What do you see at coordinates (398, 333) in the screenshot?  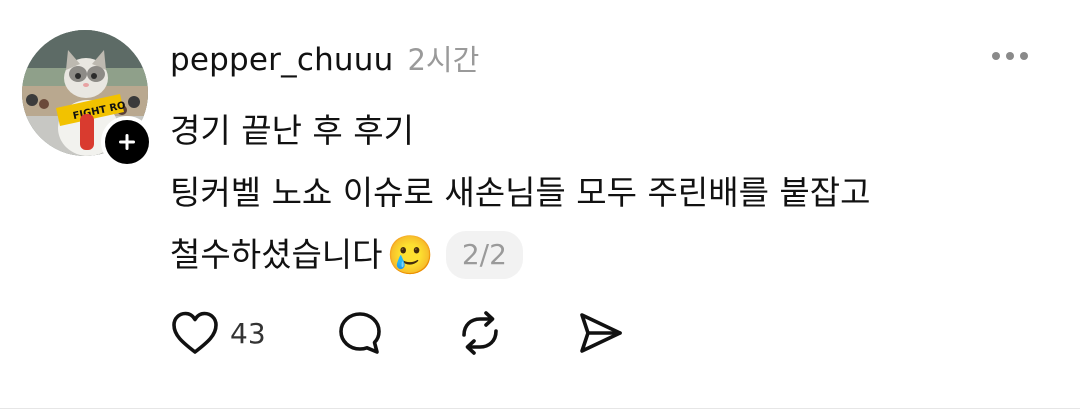 I see `post-actions: 43` at bounding box center [398, 333].